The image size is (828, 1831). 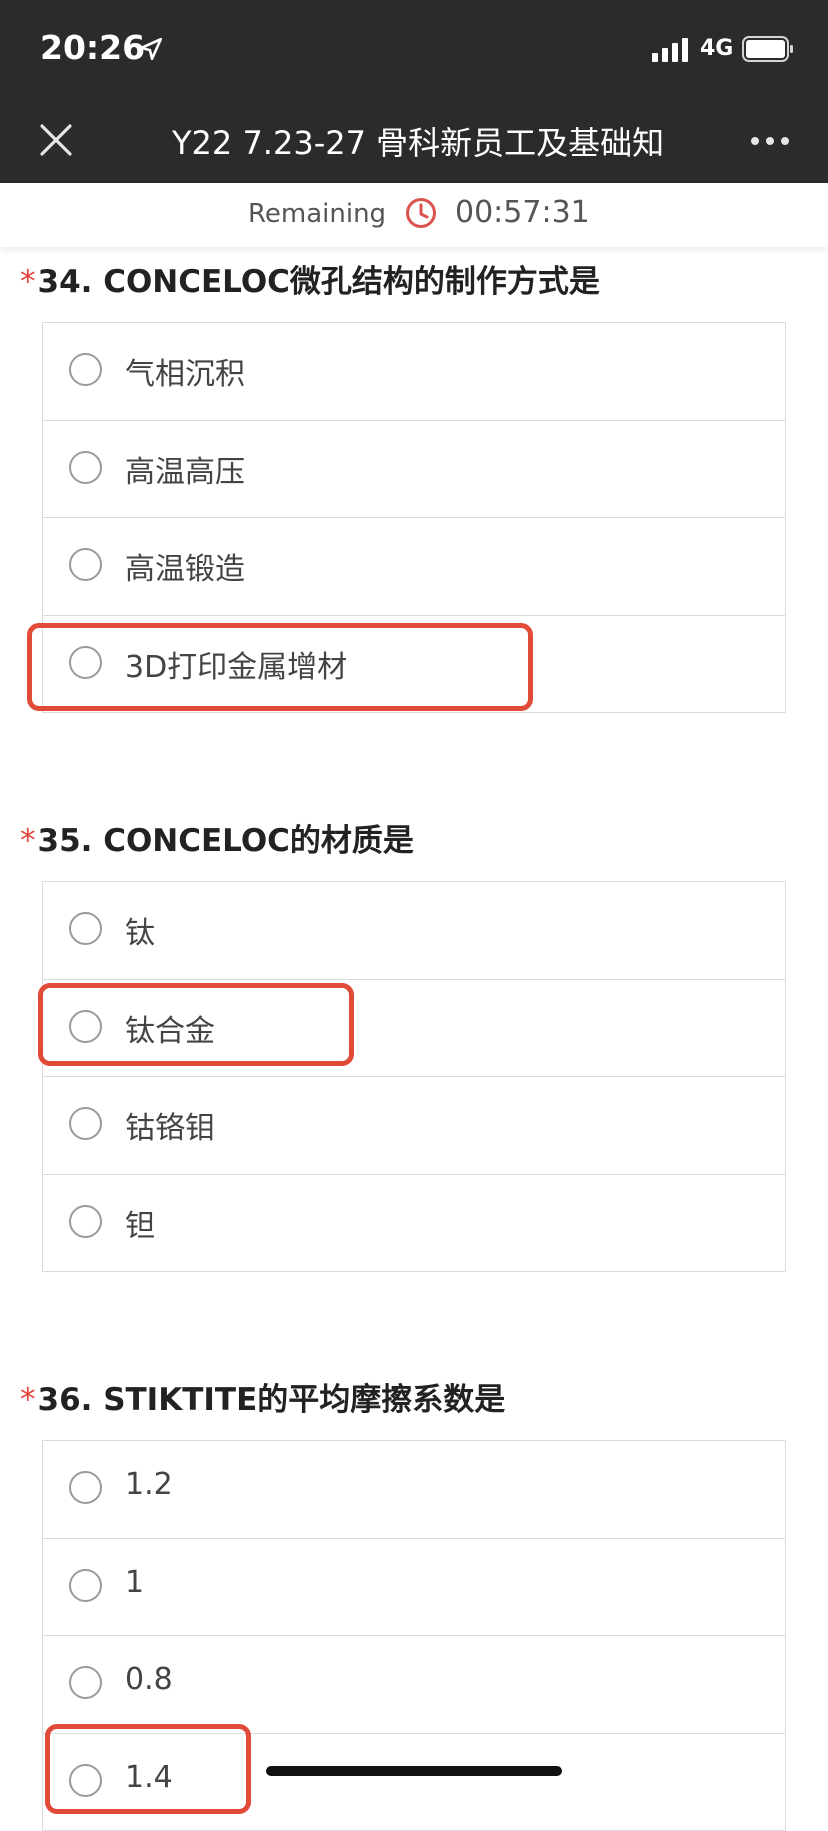 I want to click on home-indicator, so click(x=414, y=1771).